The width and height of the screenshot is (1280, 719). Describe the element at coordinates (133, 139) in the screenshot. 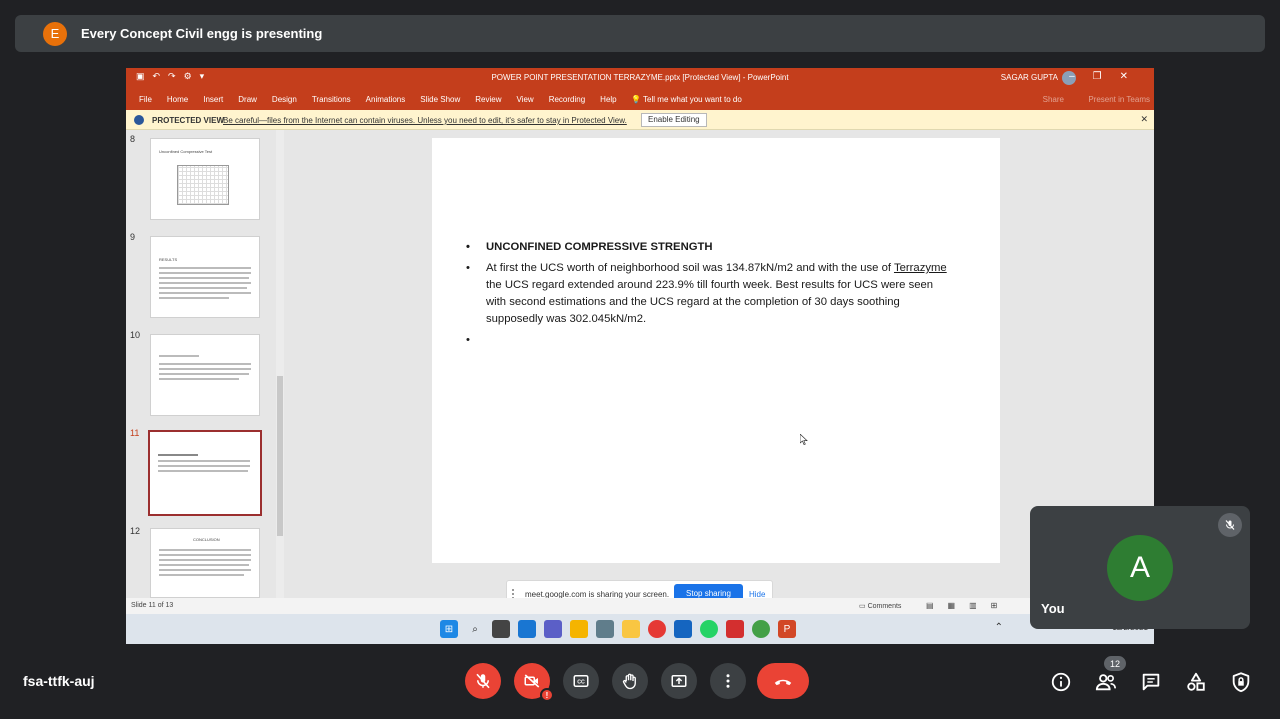

I see `thumb-number: 8` at that location.